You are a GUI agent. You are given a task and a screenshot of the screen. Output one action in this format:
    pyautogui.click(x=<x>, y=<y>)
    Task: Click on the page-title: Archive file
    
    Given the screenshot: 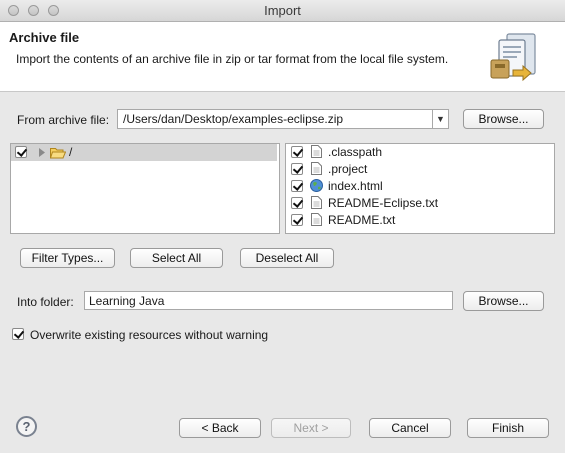 What is the action you would take?
    pyautogui.click(x=44, y=37)
    